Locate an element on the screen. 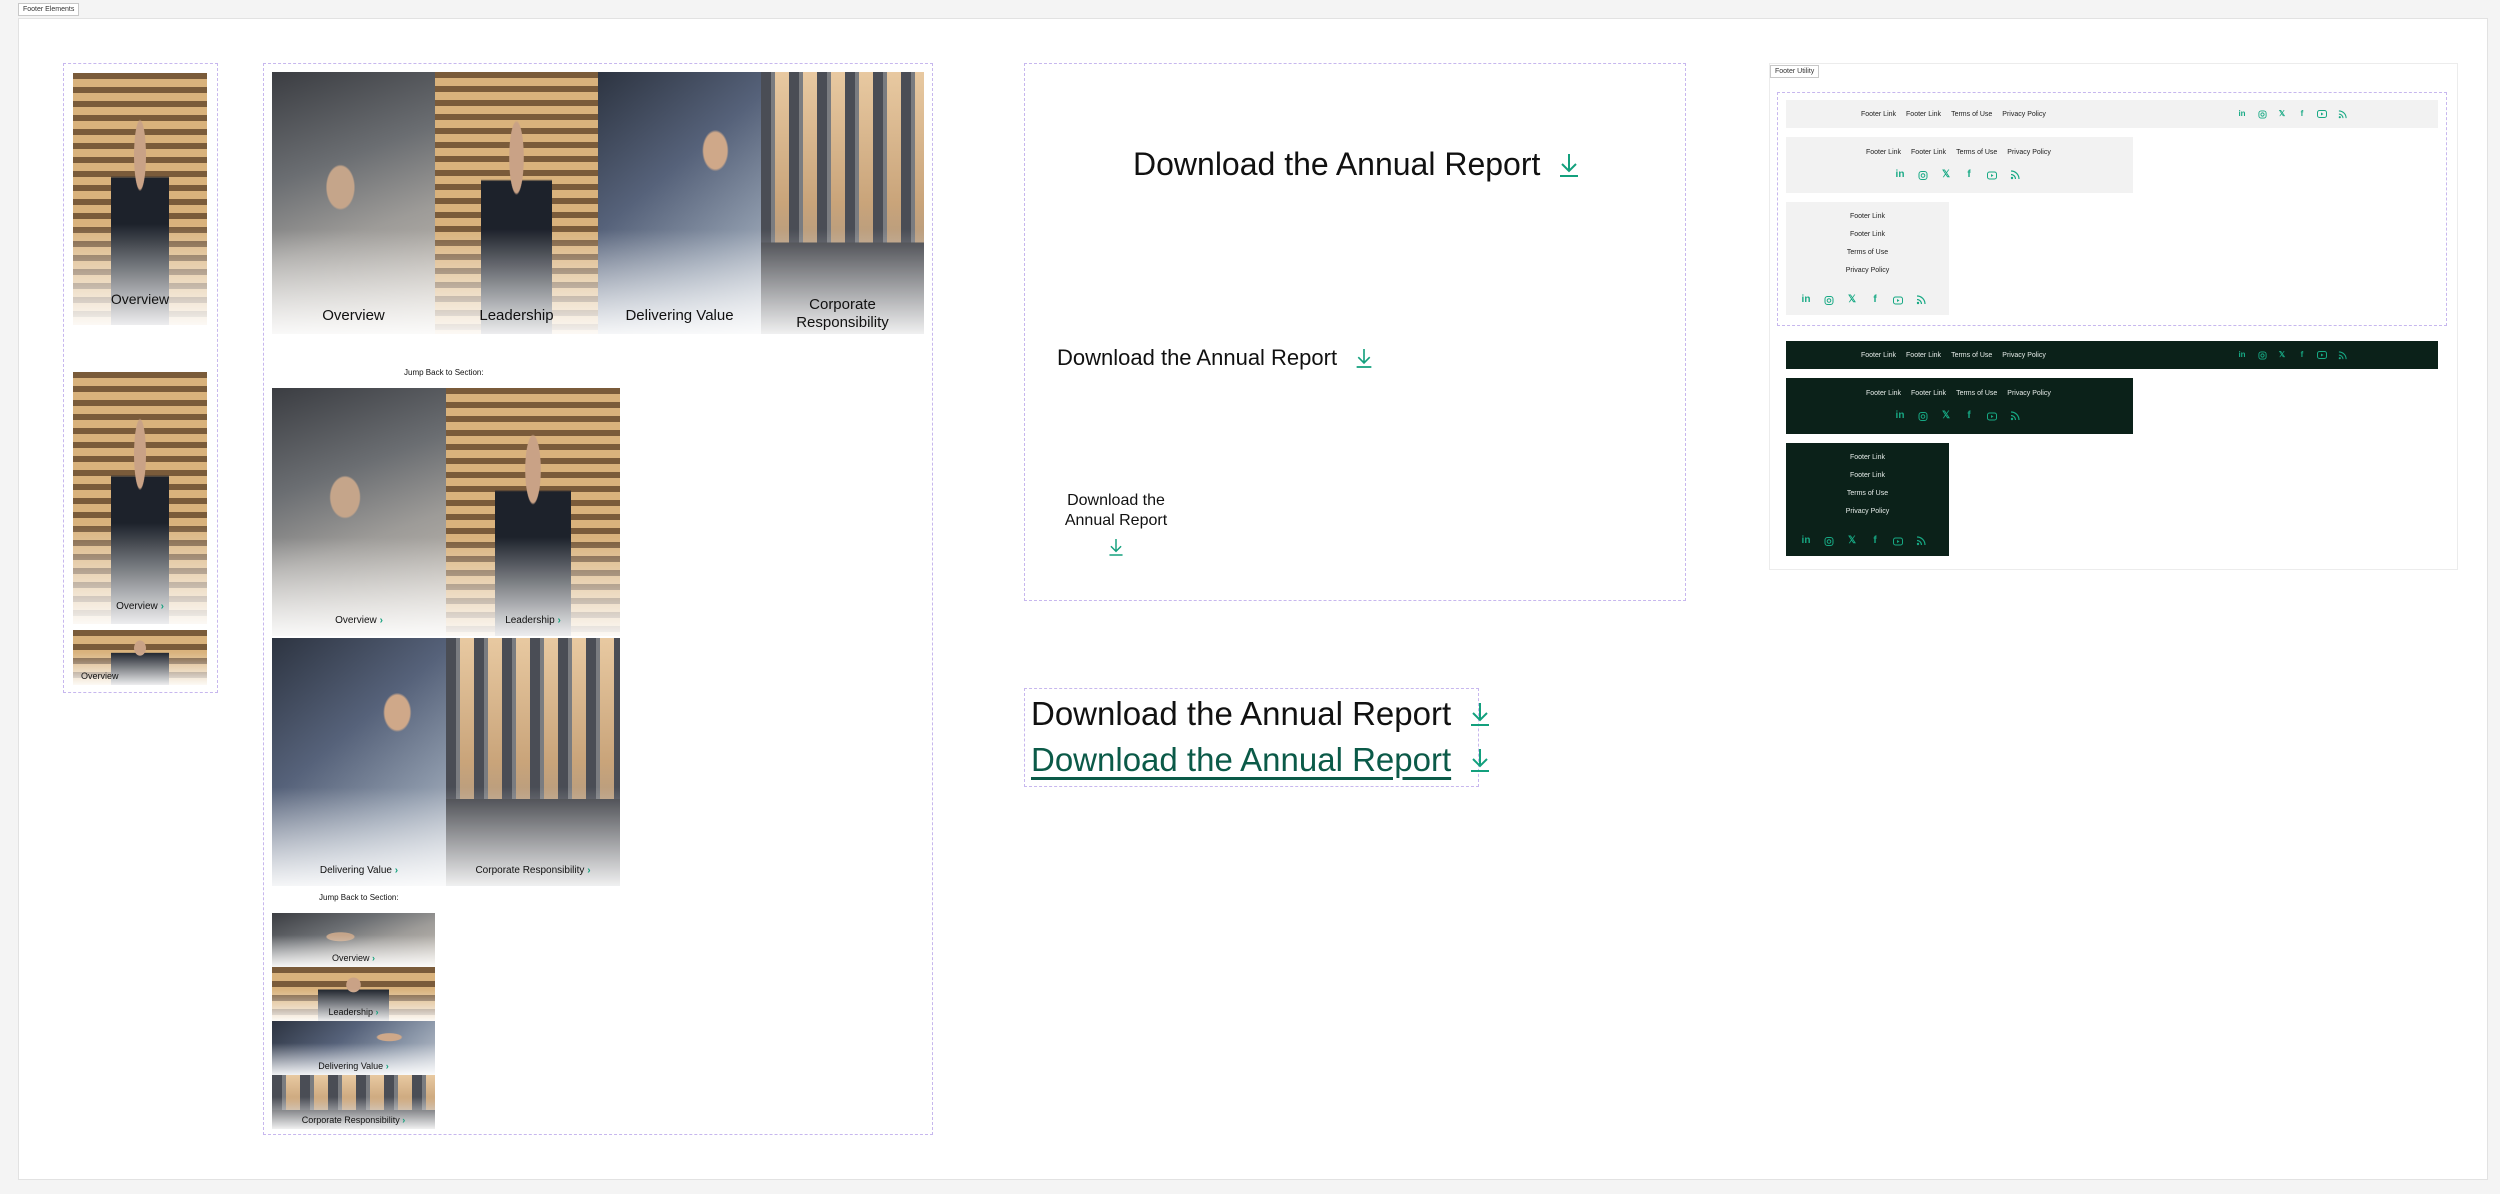  jump-card-overview-2: Overview › is located at coordinates (140, 498).